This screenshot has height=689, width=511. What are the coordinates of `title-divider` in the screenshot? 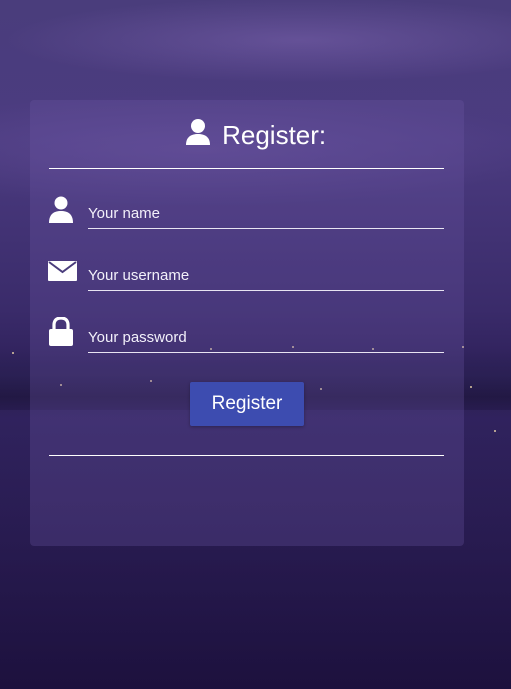 It's located at (246, 168).